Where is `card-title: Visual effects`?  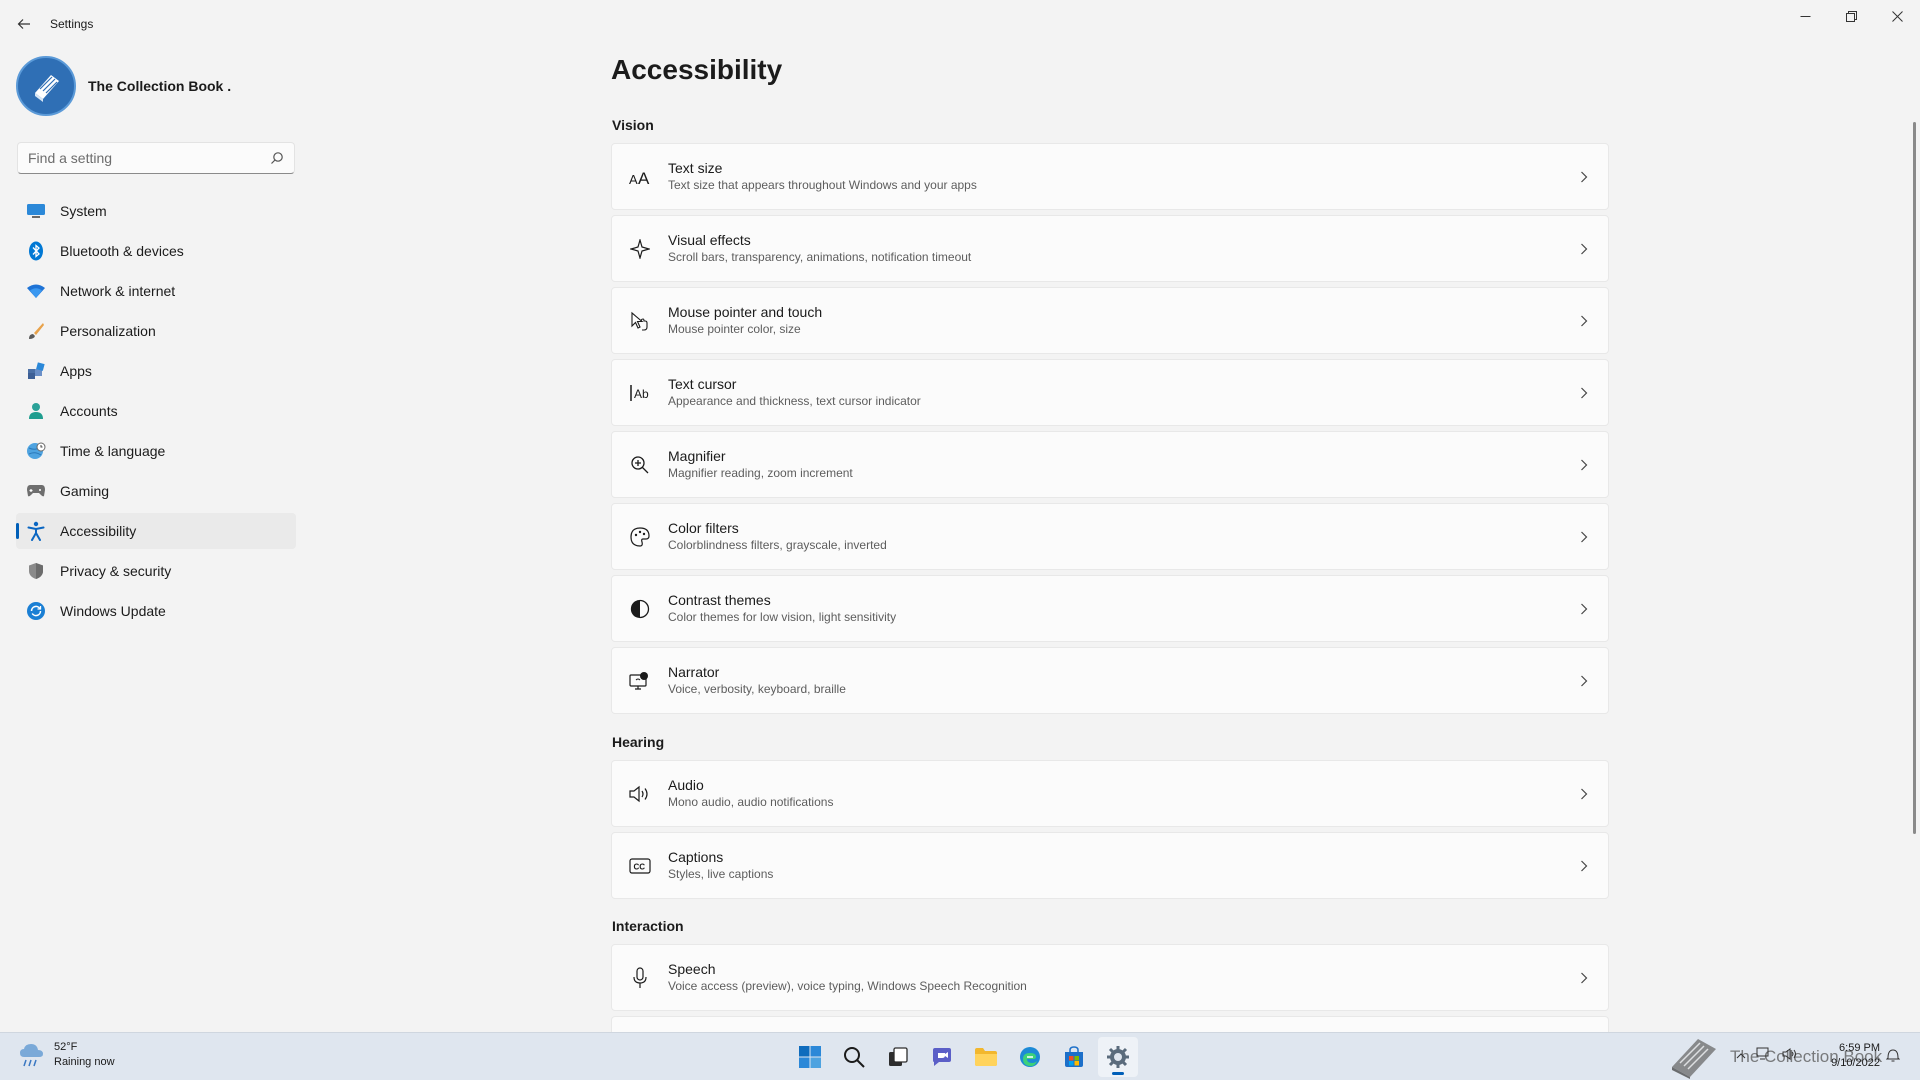
card-title: Visual effects is located at coordinates (709, 240).